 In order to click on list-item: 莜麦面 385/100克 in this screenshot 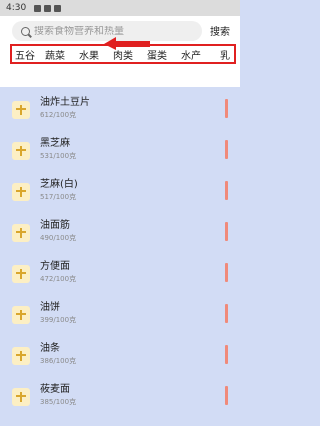, I will do `click(120, 394)`.